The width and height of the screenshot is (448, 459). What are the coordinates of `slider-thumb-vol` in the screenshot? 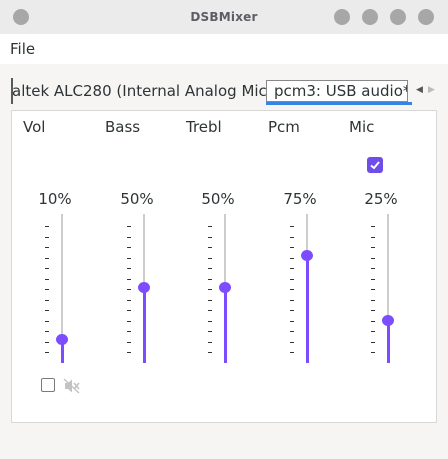 It's located at (62, 339).